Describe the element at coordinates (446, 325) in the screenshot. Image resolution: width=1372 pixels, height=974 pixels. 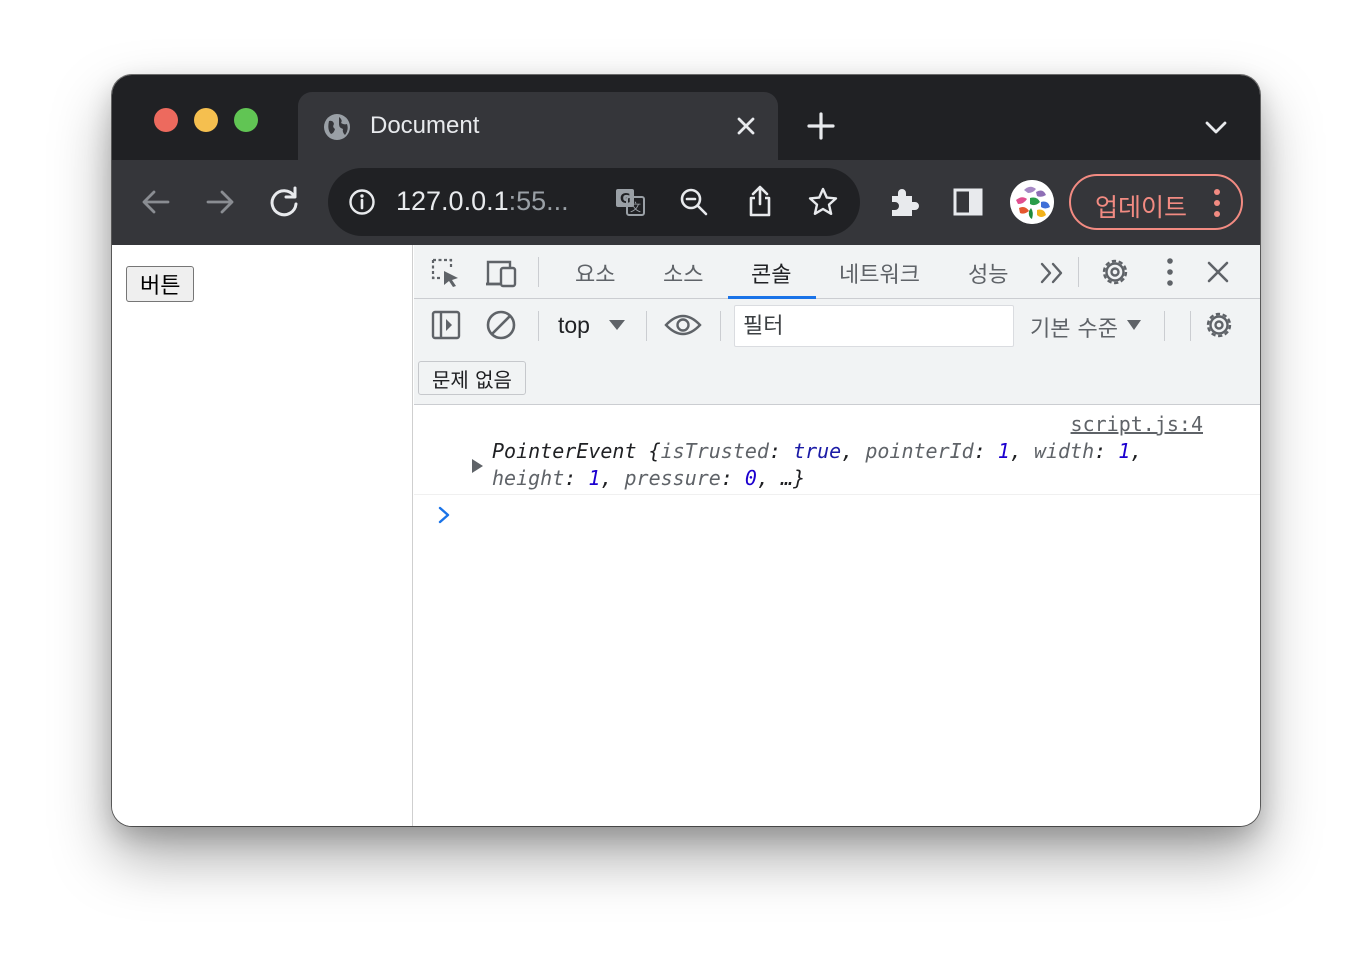
I see `show-sidebar-icon` at that location.